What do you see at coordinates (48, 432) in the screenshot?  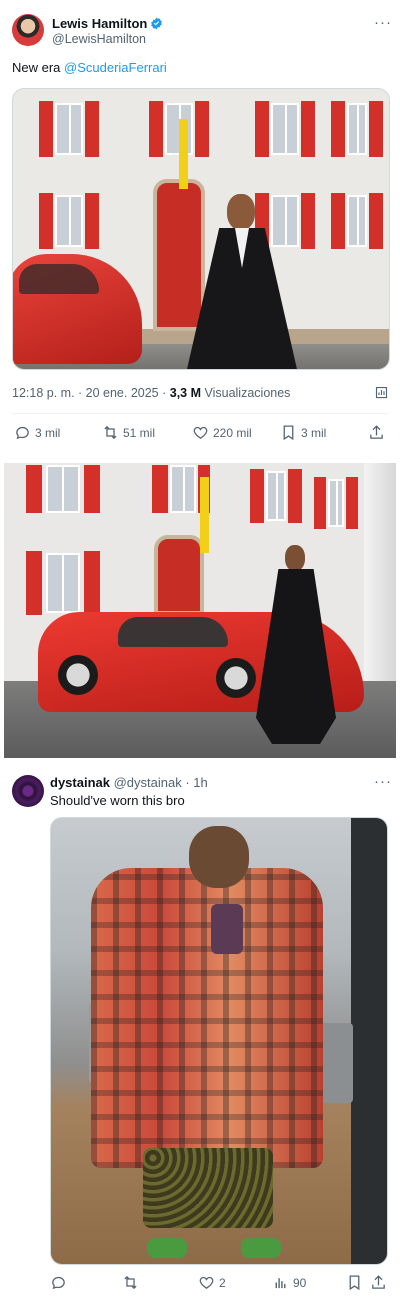 I see `reply-count: 3 mil` at bounding box center [48, 432].